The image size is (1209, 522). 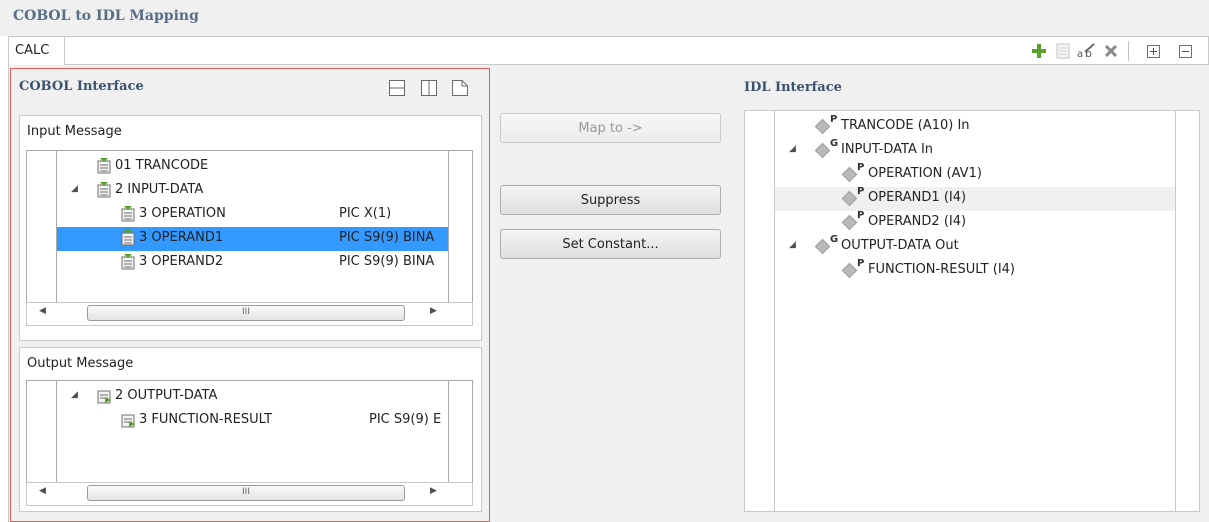 I want to click on idl-field-label: INPUT-DATA In, so click(x=887, y=149).